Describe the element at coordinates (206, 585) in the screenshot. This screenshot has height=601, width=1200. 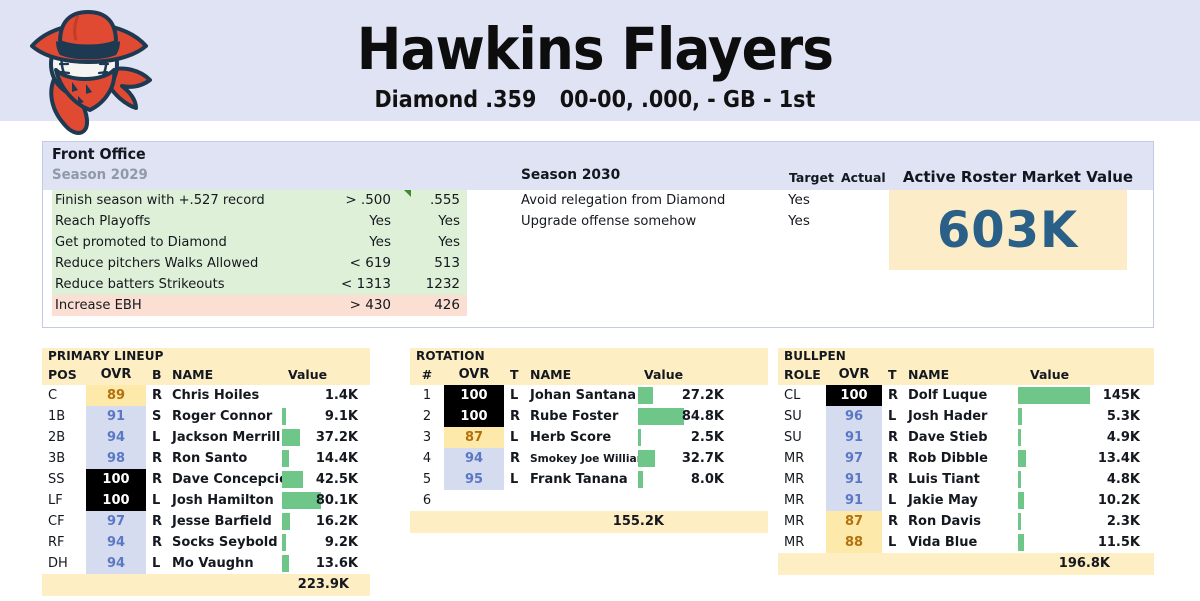
I see `lineup-total-row: 223.9K` at that location.